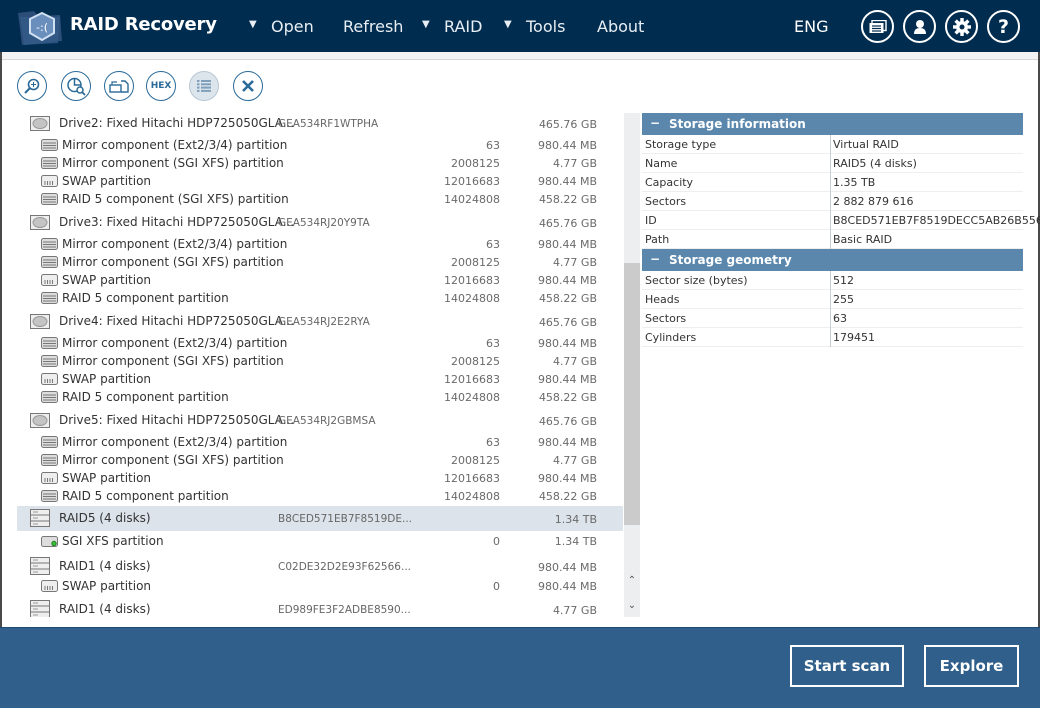 The image size is (1040, 708). I want to click on tree-row-name: Mirror component (Ext2/3/4) partition, so click(175, 343).